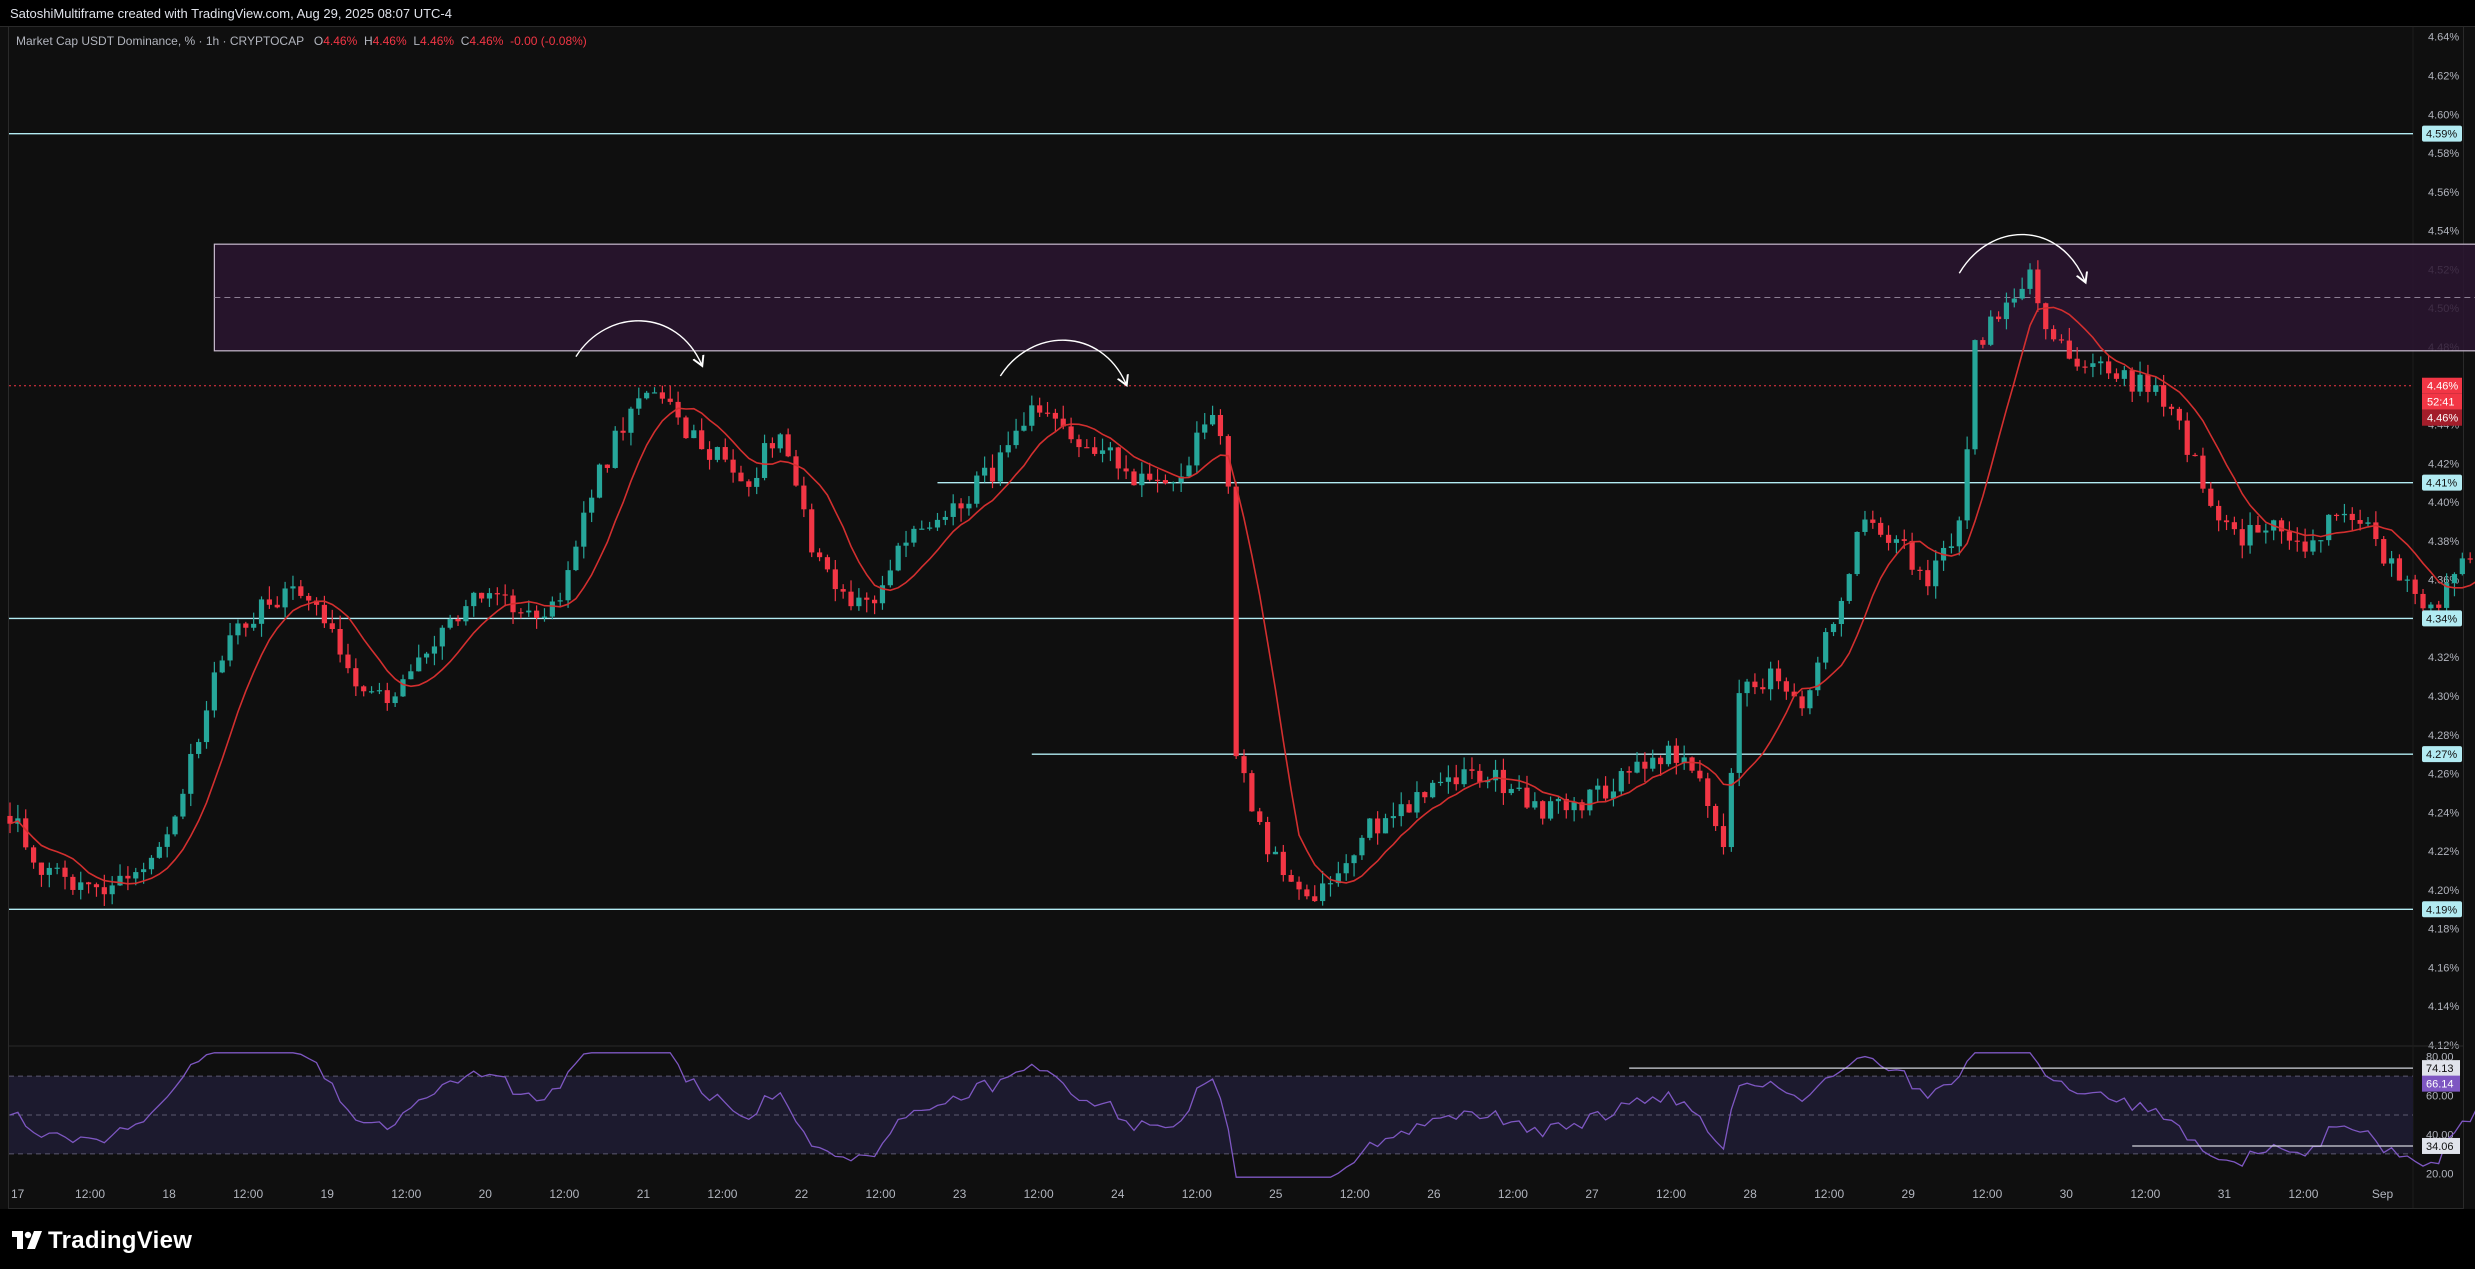 The image size is (2475, 1269). I want to click on price-axis-tick-label: 4.16%, so click(2443, 968).